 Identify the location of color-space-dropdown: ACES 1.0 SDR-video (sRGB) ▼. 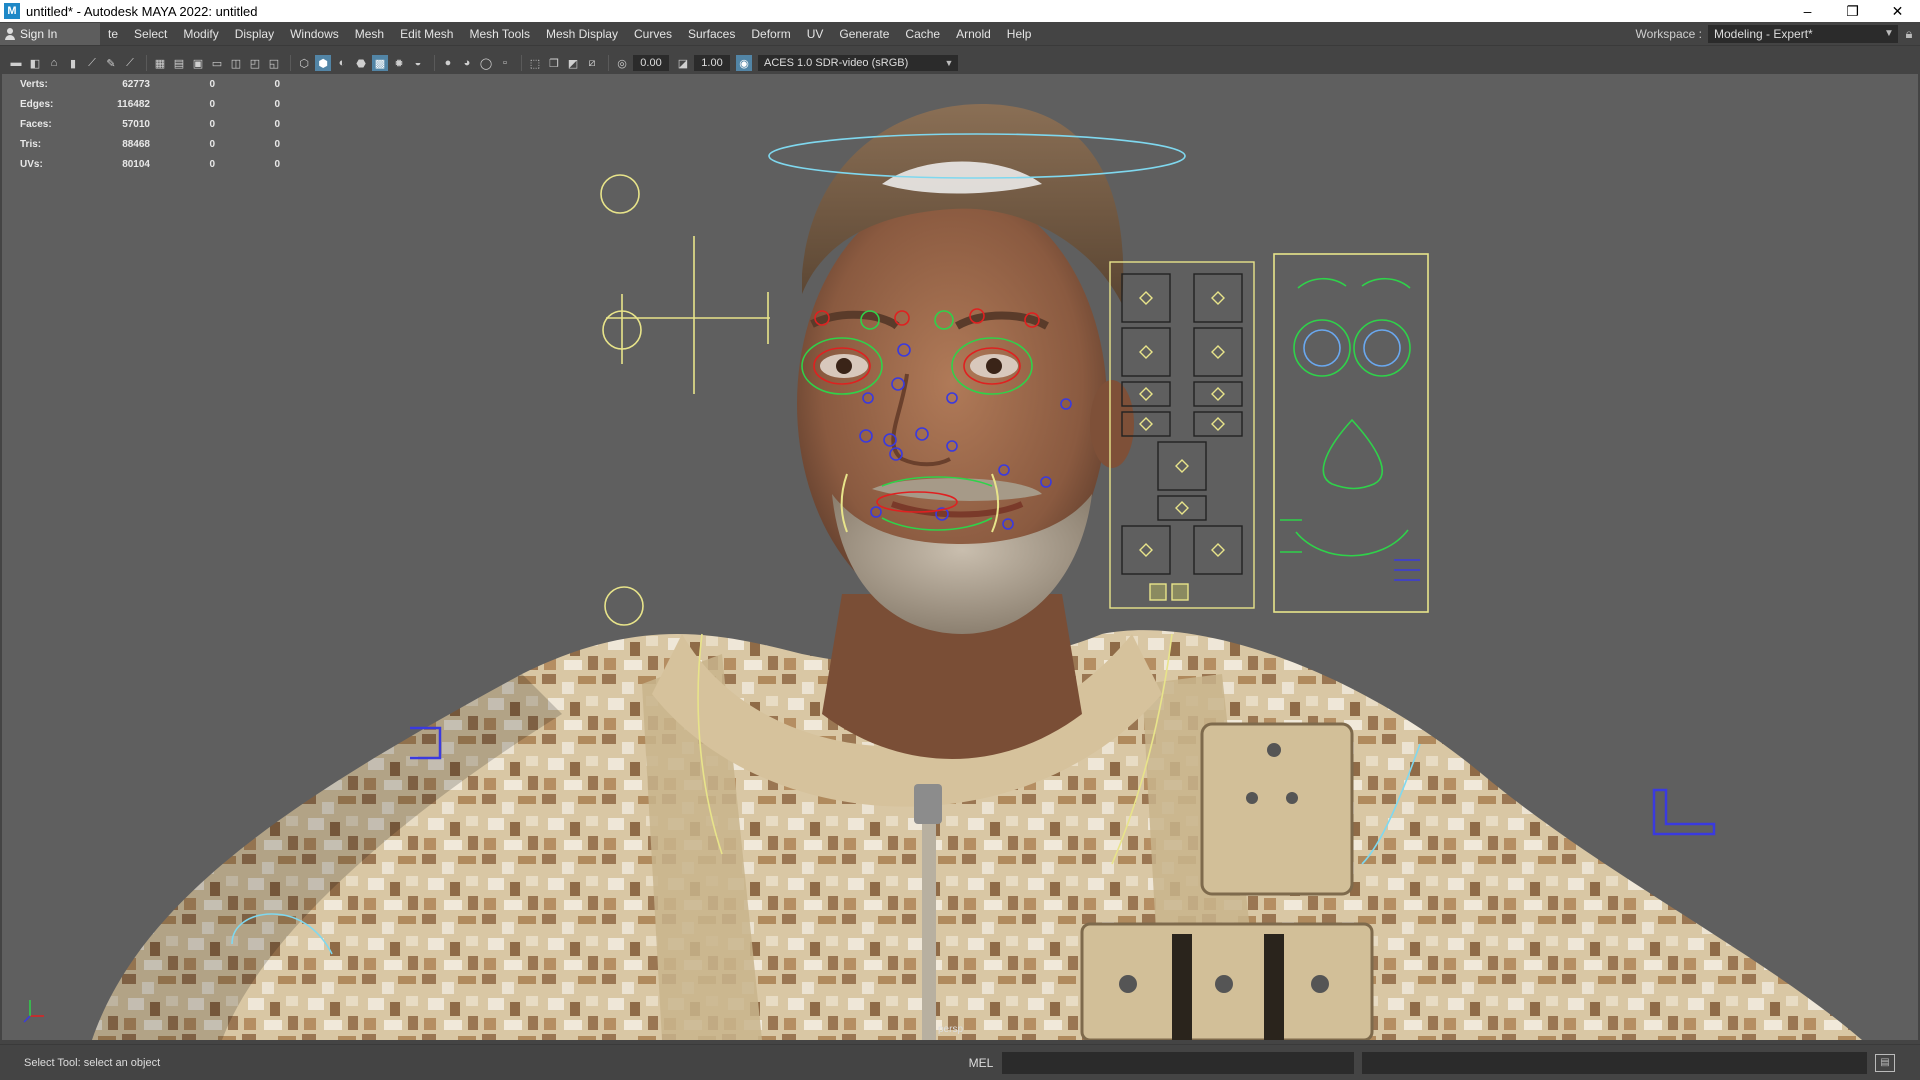
(858, 63).